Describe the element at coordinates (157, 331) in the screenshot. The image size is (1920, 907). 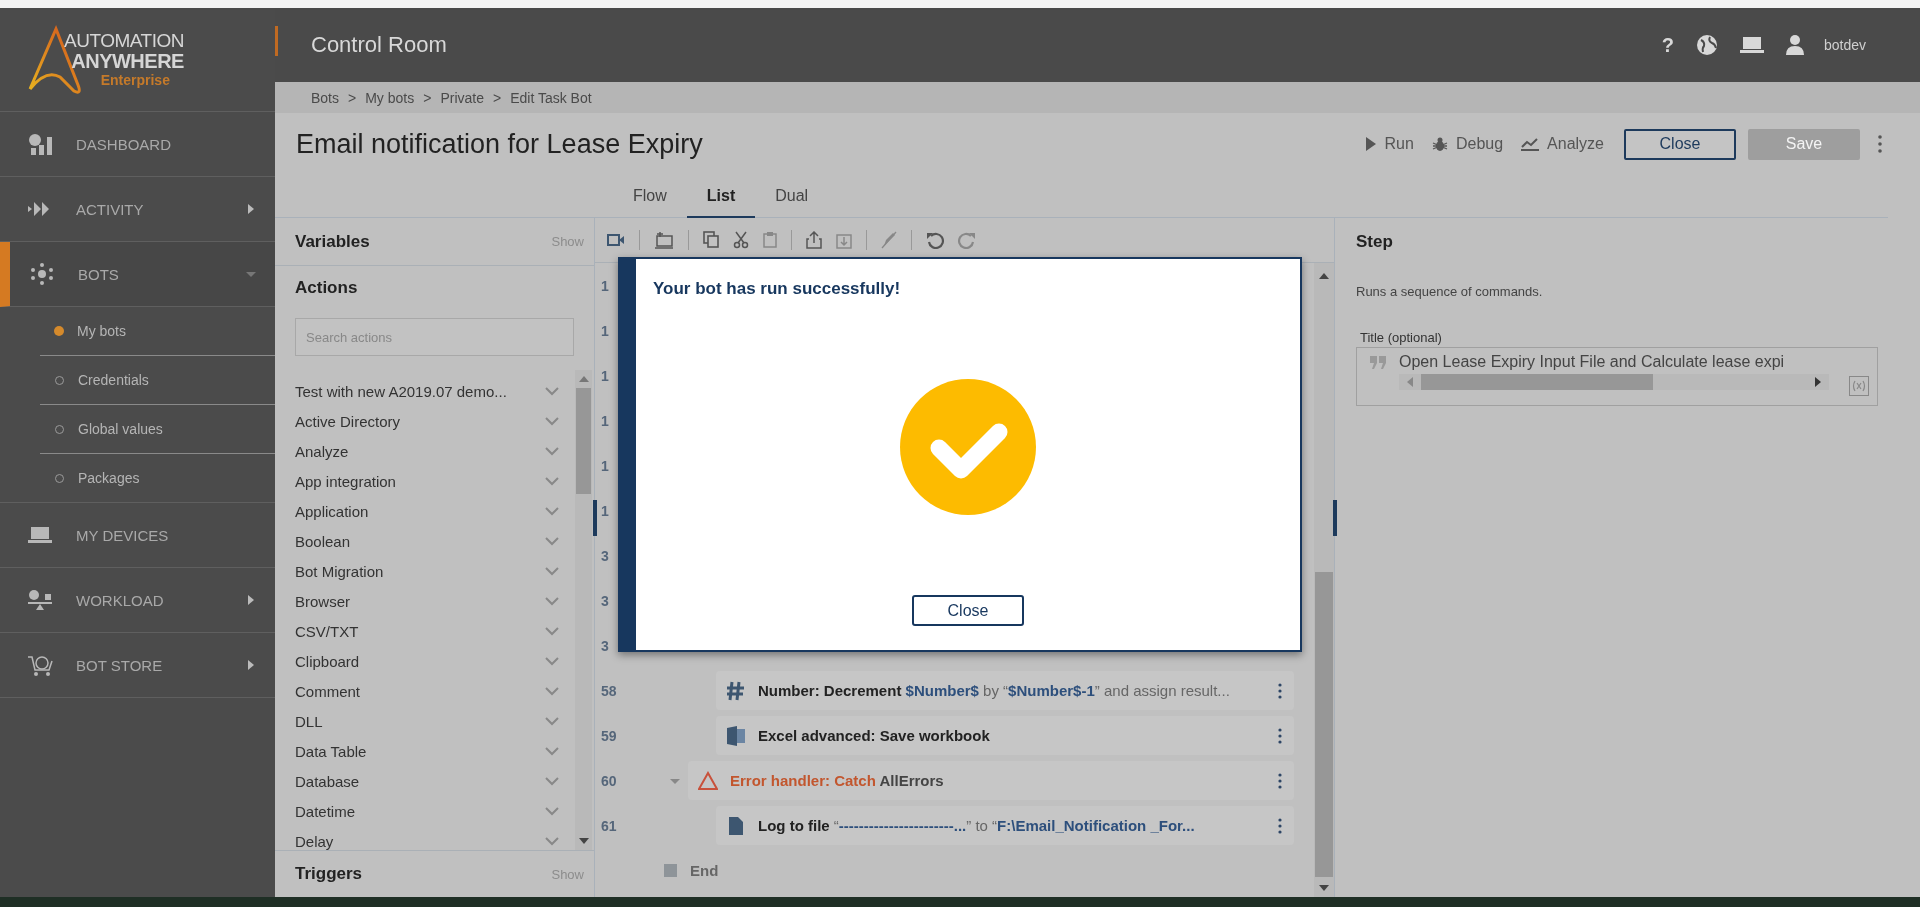
I see `nav-subitem: My bots` at that location.